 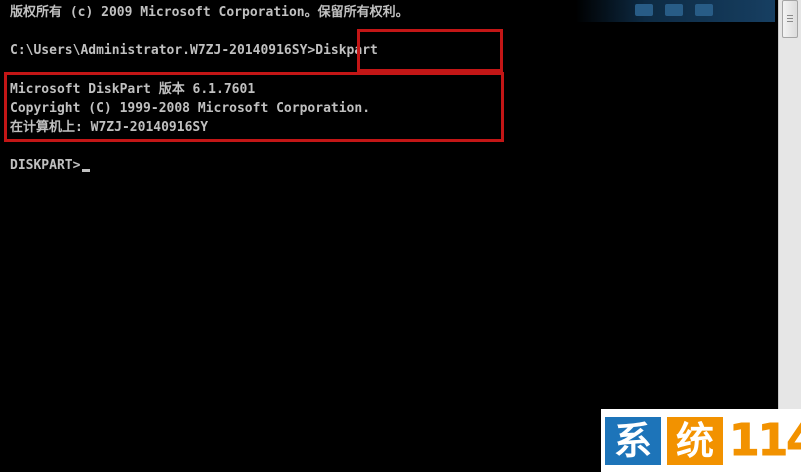 I want to click on scrollbar-track, so click(x=790, y=226).